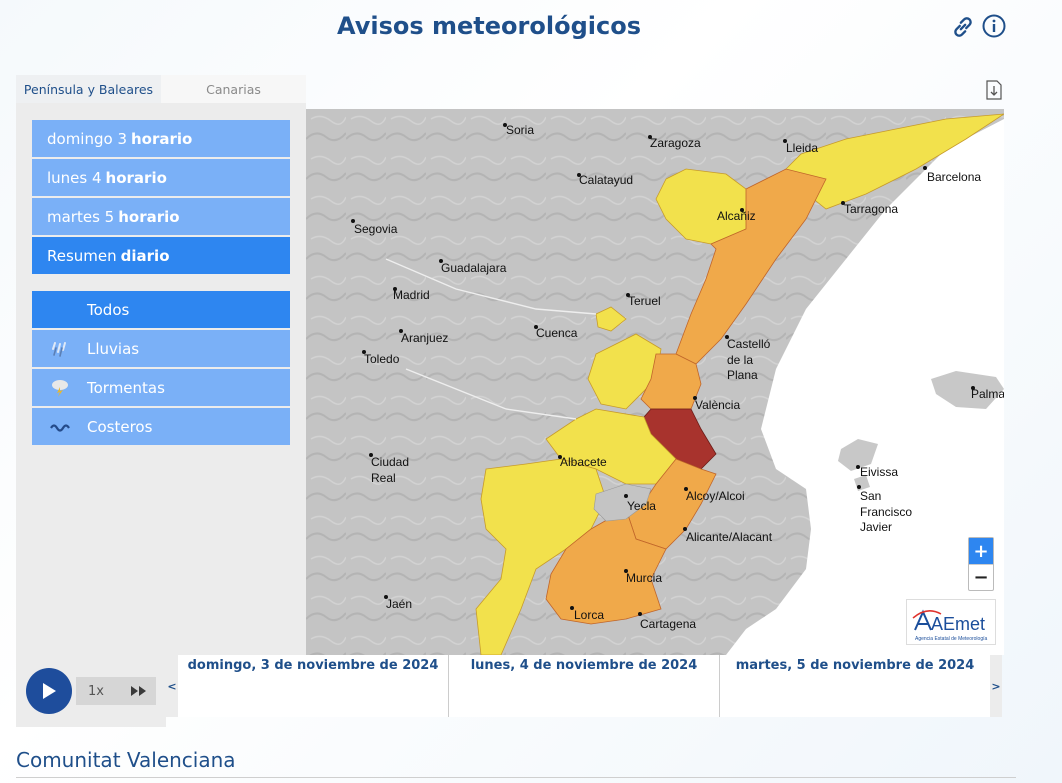 This screenshot has height=783, width=1062. What do you see at coordinates (126, 760) in the screenshot?
I see `region-title: Comunitat Valenciana` at bounding box center [126, 760].